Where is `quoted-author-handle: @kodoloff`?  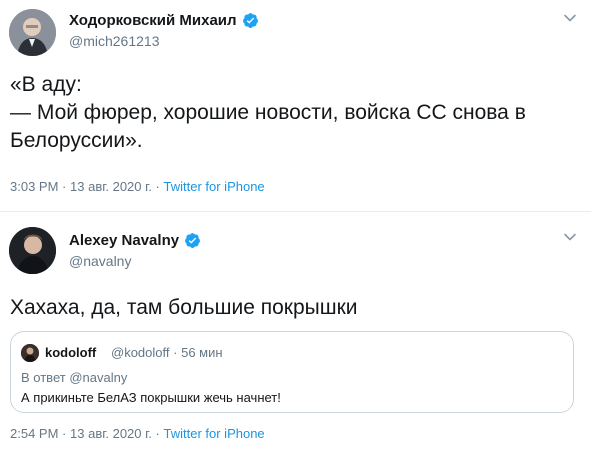 quoted-author-handle: @kodoloff is located at coordinates (140, 352).